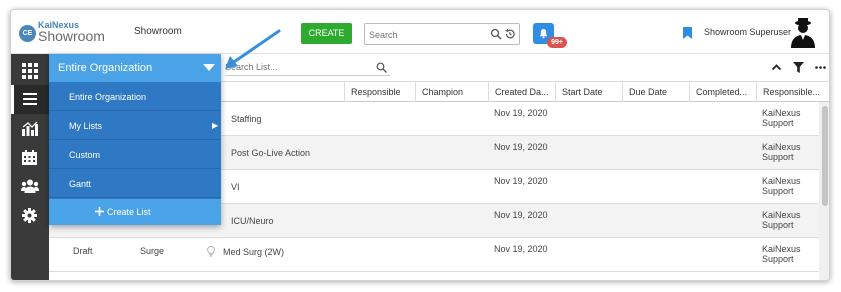 This screenshot has height=292, width=841. What do you see at coordinates (99, 211) in the screenshot?
I see `plus-icon` at bounding box center [99, 211].